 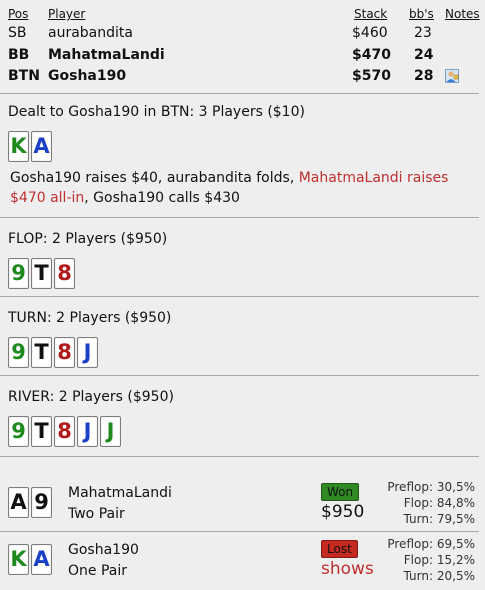 What do you see at coordinates (423, 33) in the screenshot?
I see `player-bbs: 23` at bounding box center [423, 33].